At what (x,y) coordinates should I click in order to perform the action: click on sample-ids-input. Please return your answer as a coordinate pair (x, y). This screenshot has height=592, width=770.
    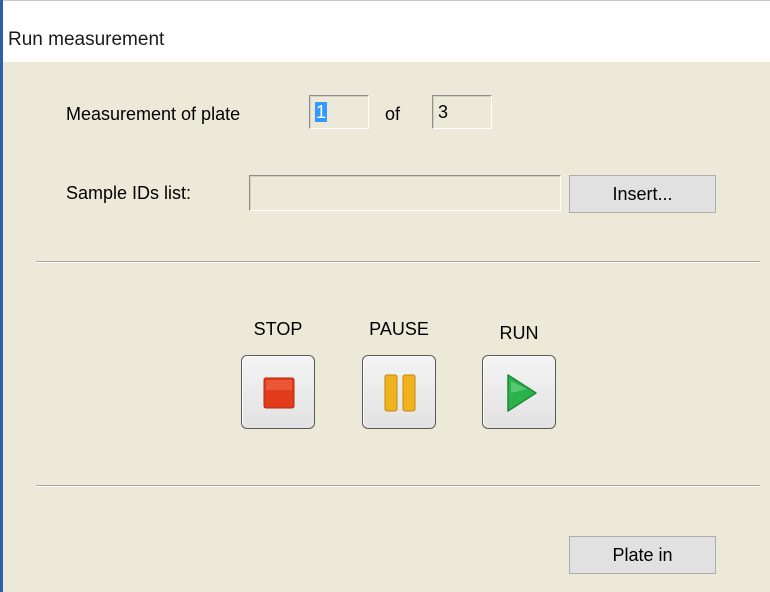
    Looking at the image, I should click on (405, 193).